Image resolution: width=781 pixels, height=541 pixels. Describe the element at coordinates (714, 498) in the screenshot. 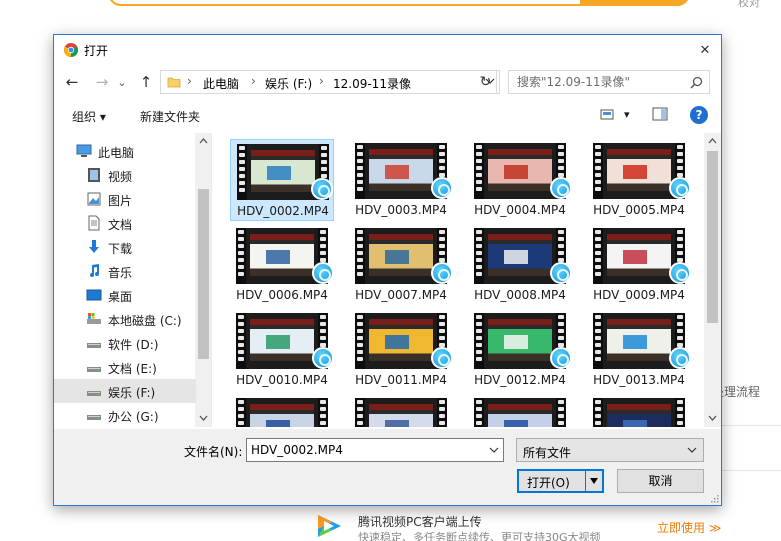

I see `resize-grip-icon` at that location.